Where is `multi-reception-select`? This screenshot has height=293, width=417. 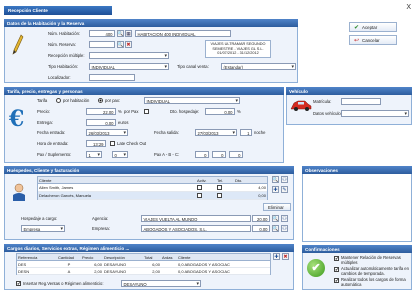
multi-reception-select is located at coordinates (129, 55).